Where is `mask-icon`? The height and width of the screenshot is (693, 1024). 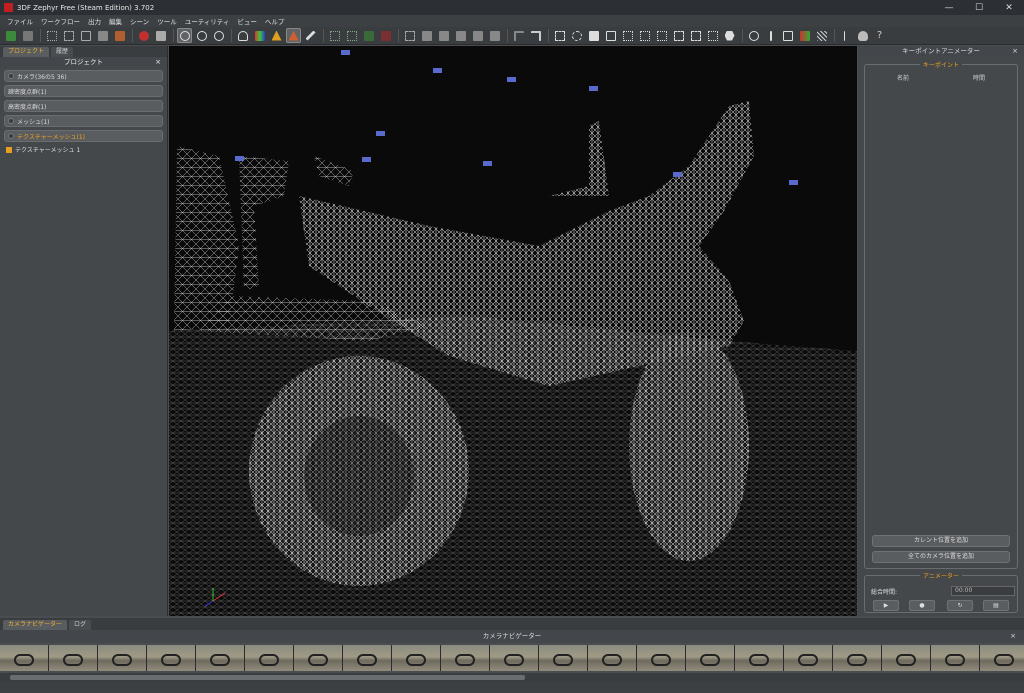
mask-icon is located at coordinates (862, 35).